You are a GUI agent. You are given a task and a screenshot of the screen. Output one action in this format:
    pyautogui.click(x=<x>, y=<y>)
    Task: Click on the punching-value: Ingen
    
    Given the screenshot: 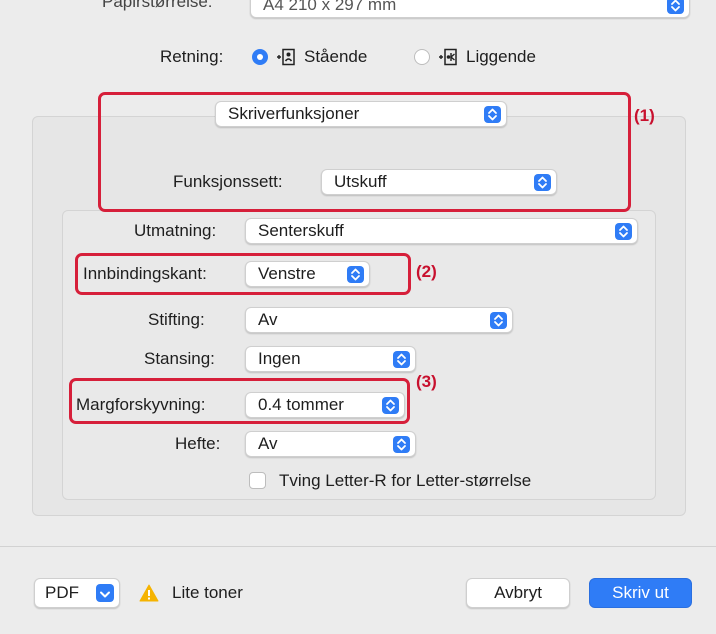 What is the action you would take?
    pyautogui.click(x=279, y=358)
    